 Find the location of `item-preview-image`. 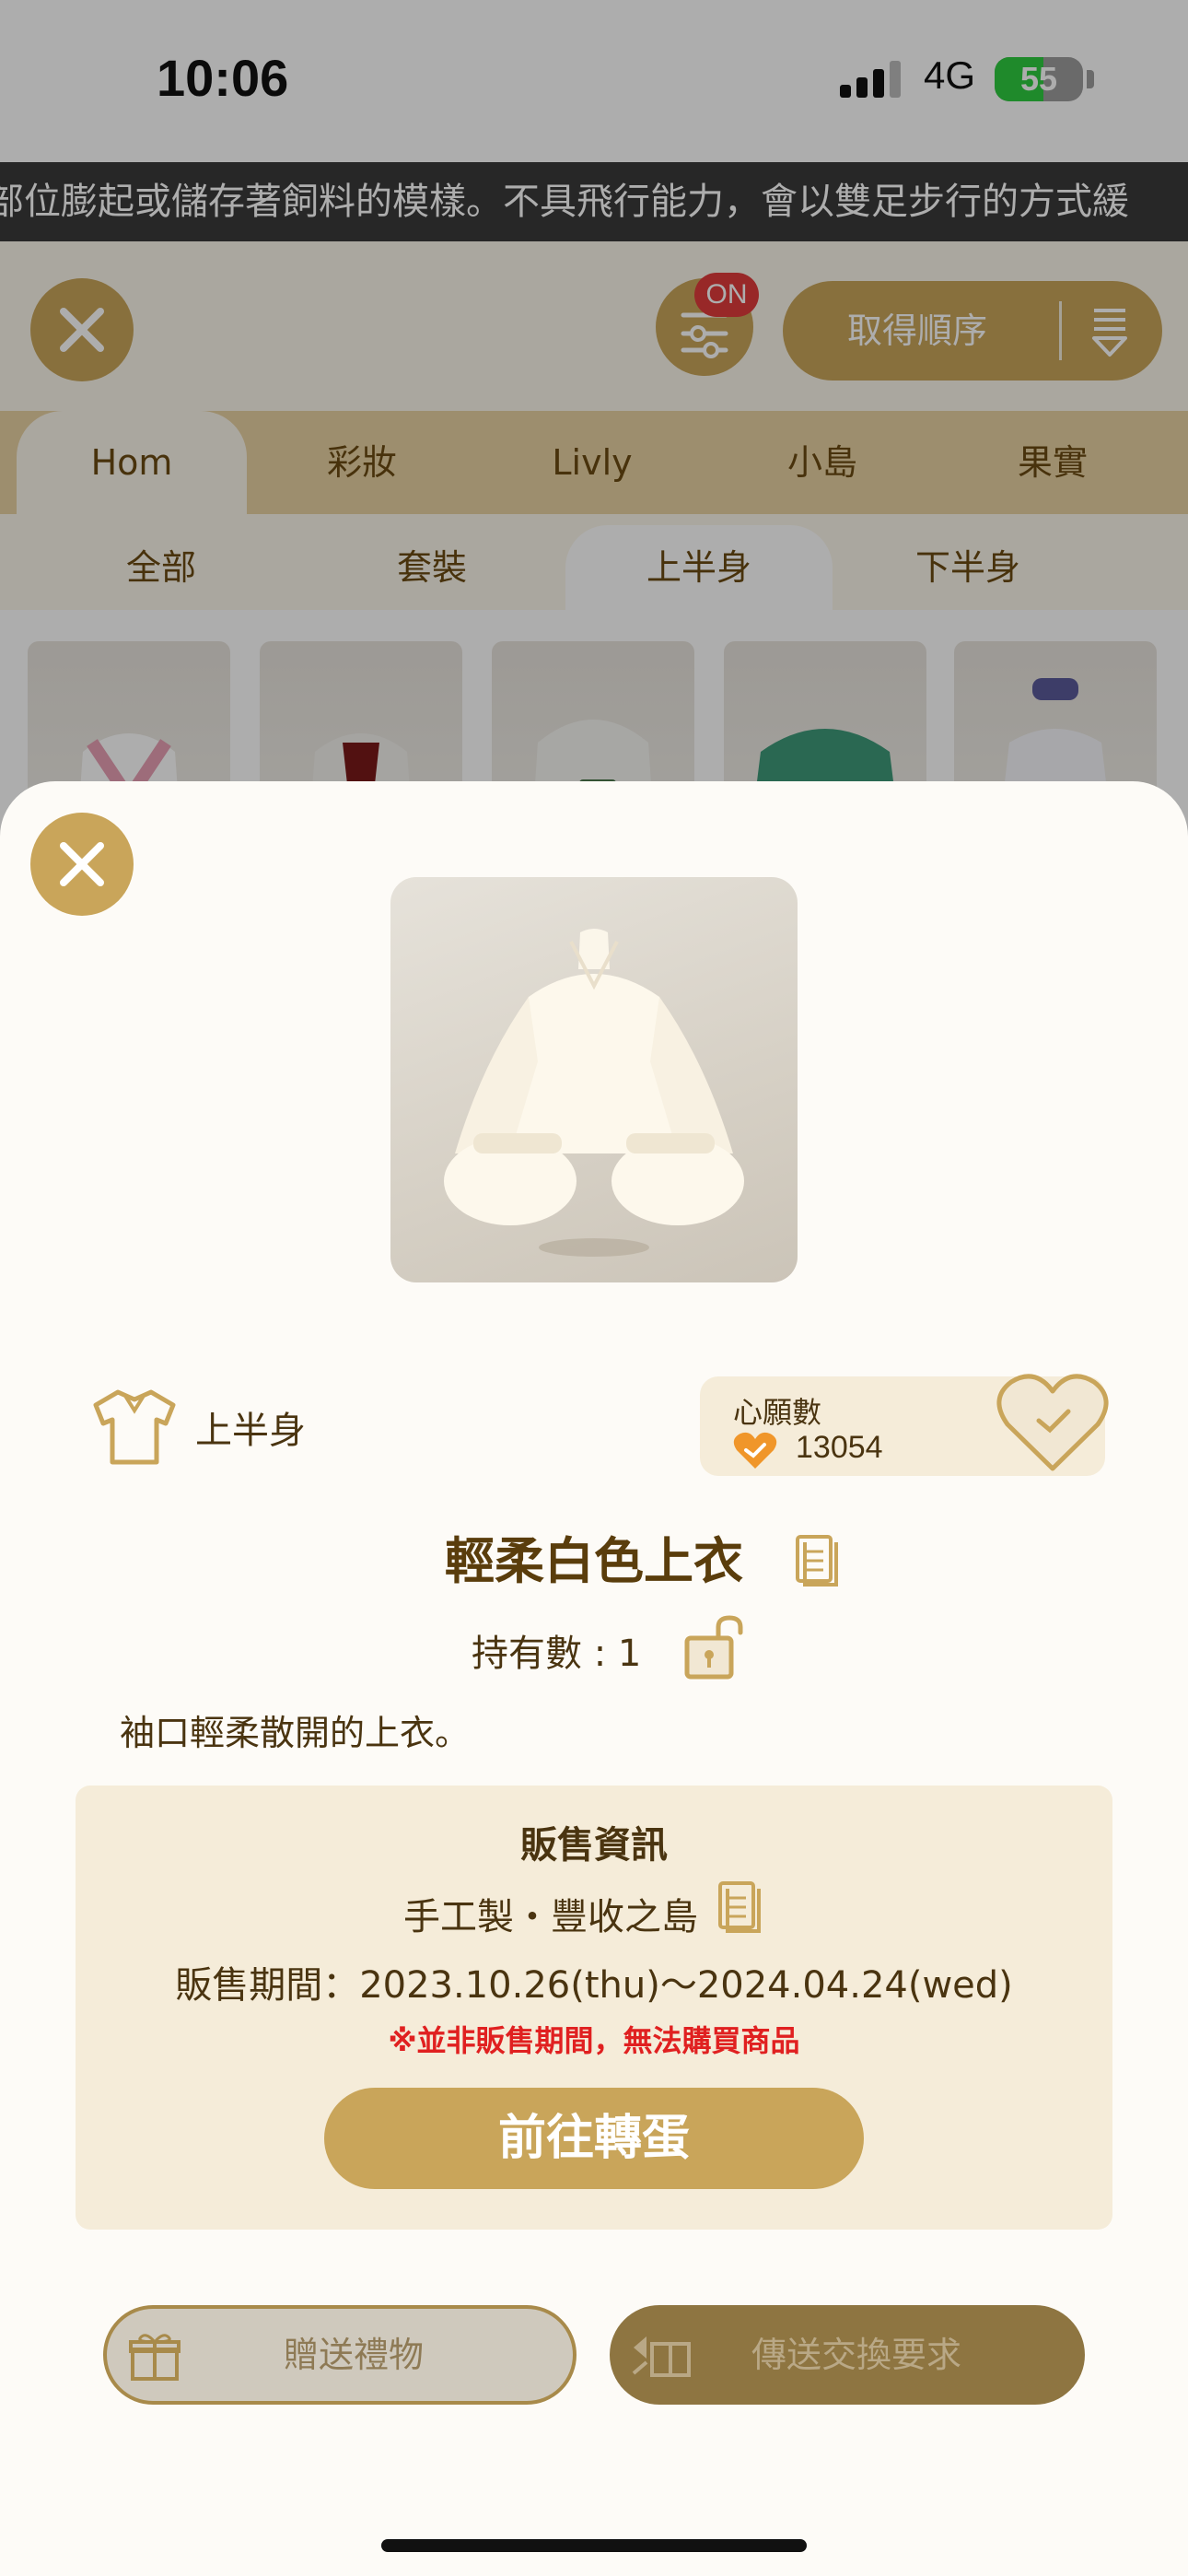

item-preview-image is located at coordinates (594, 1079).